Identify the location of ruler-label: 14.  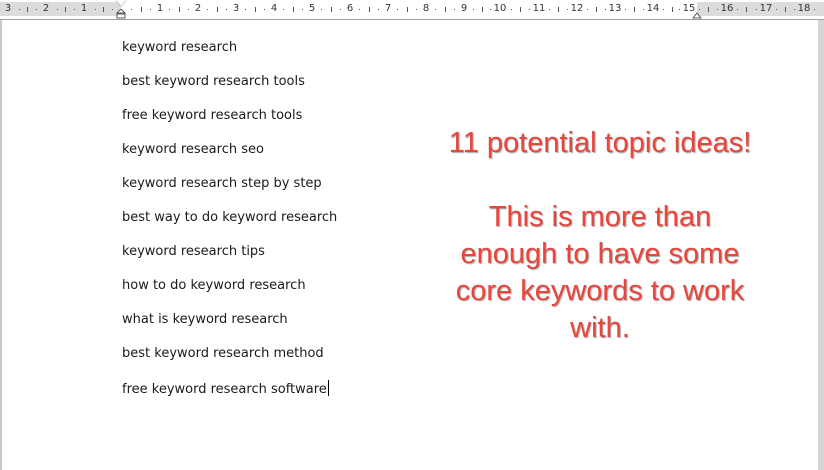
(653, 8).